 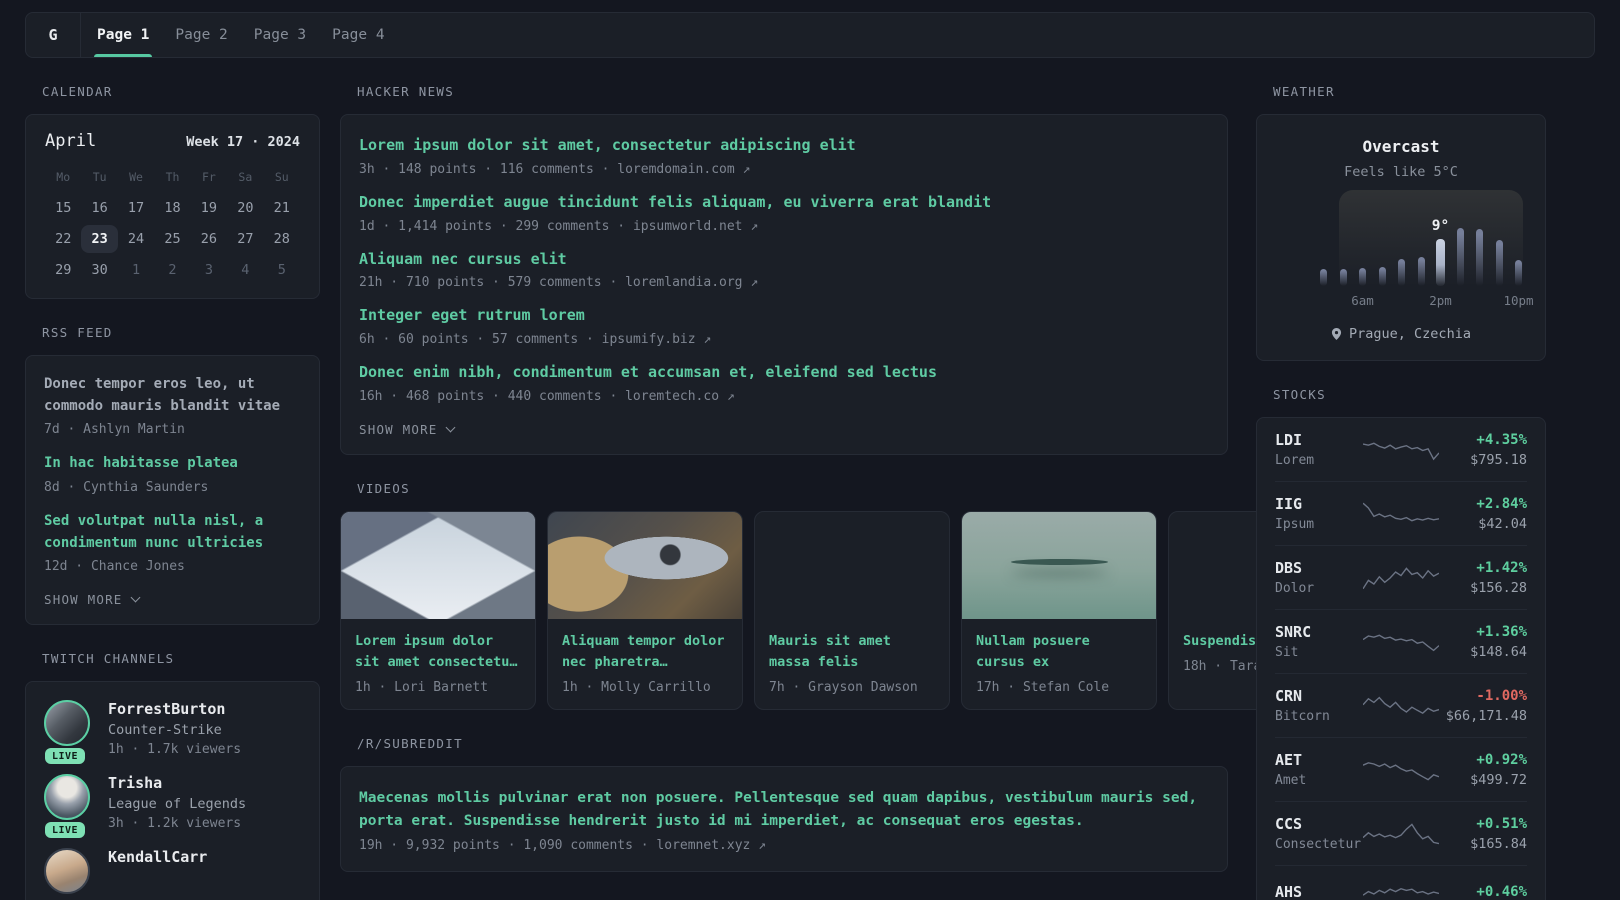 What do you see at coordinates (358, 35) in the screenshot?
I see `header-tab: Page 4` at bounding box center [358, 35].